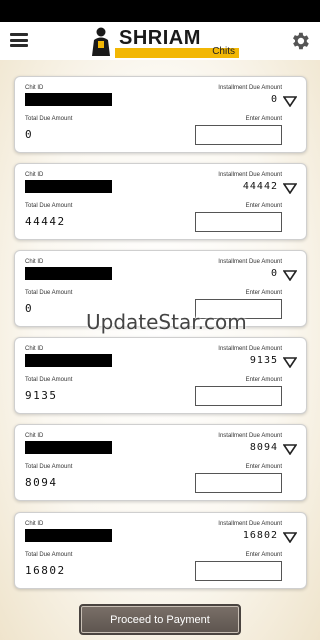 The width and height of the screenshot is (320, 640). I want to click on status-bar, so click(160, 11).